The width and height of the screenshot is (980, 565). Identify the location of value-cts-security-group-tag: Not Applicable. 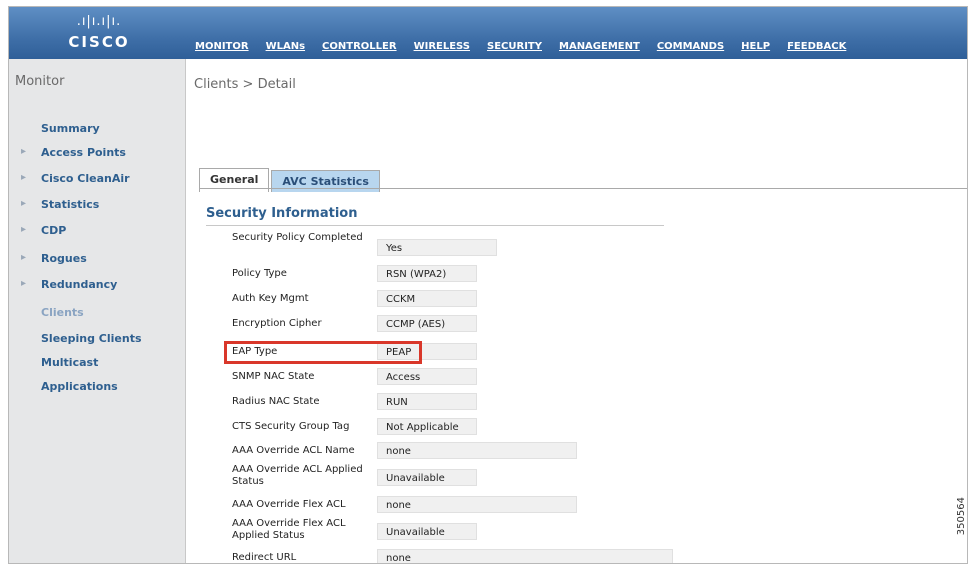
(427, 426).